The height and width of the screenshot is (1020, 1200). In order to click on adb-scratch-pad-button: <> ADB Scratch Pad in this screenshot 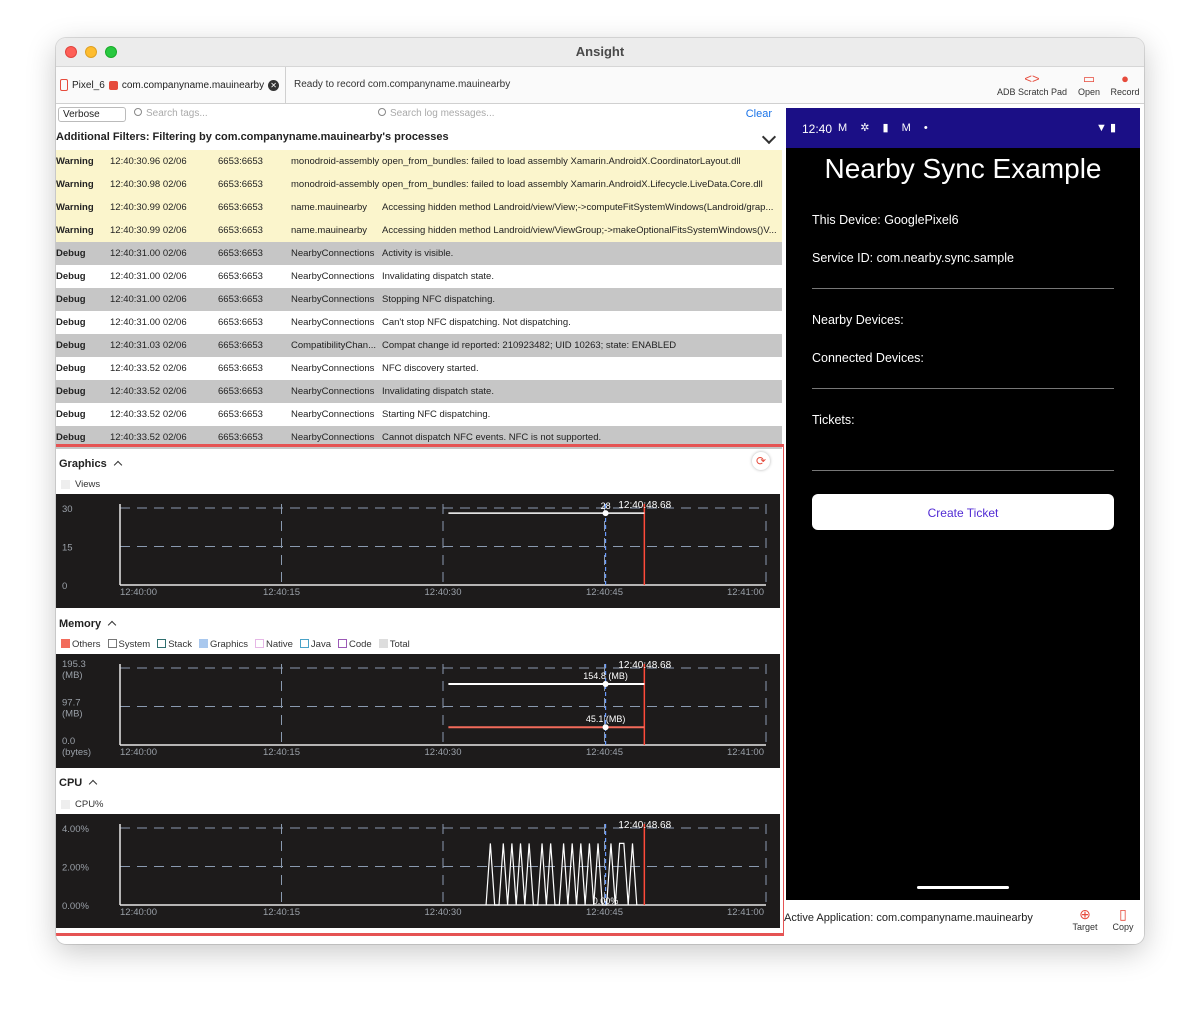, I will do `click(1032, 84)`.